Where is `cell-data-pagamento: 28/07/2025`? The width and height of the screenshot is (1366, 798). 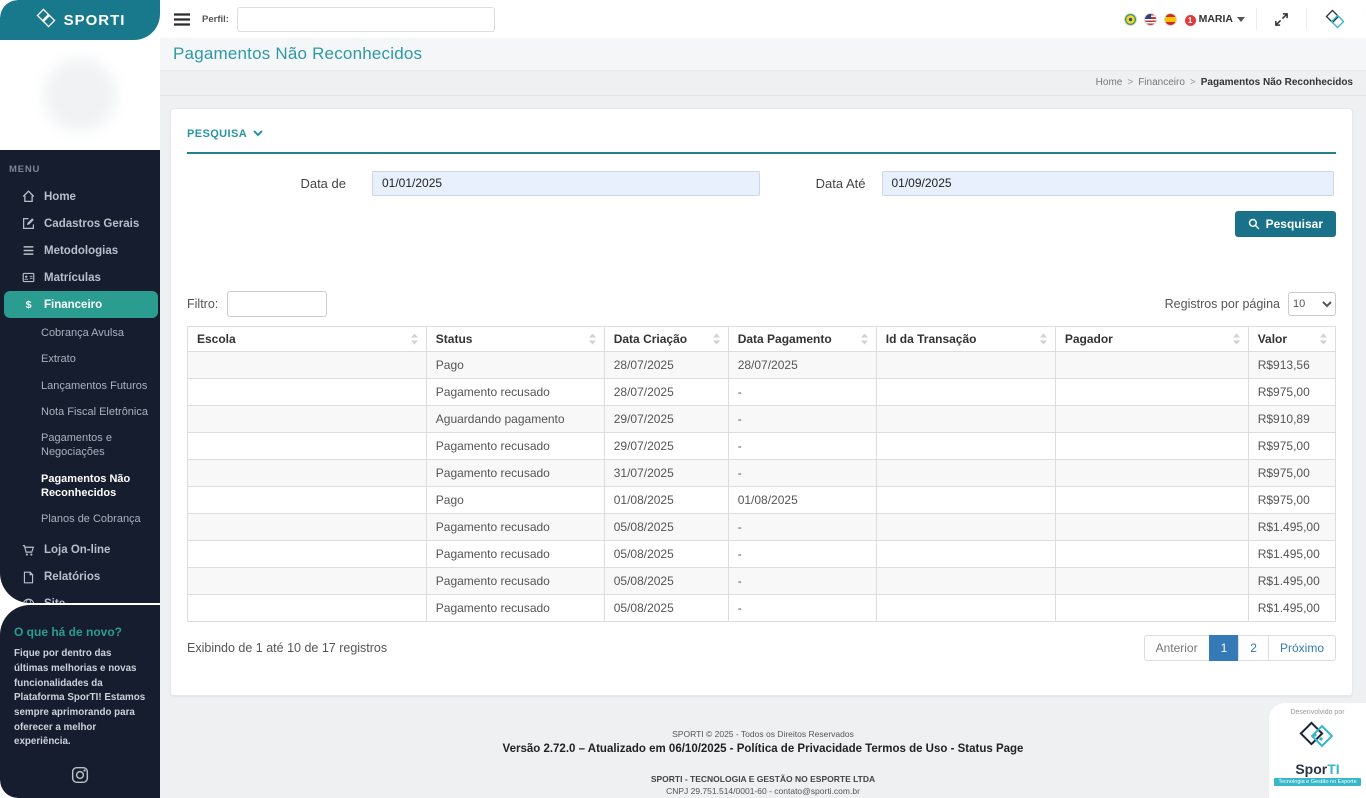 cell-data-pagamento: 28/07/2025 is located at coordinates (802, 364).